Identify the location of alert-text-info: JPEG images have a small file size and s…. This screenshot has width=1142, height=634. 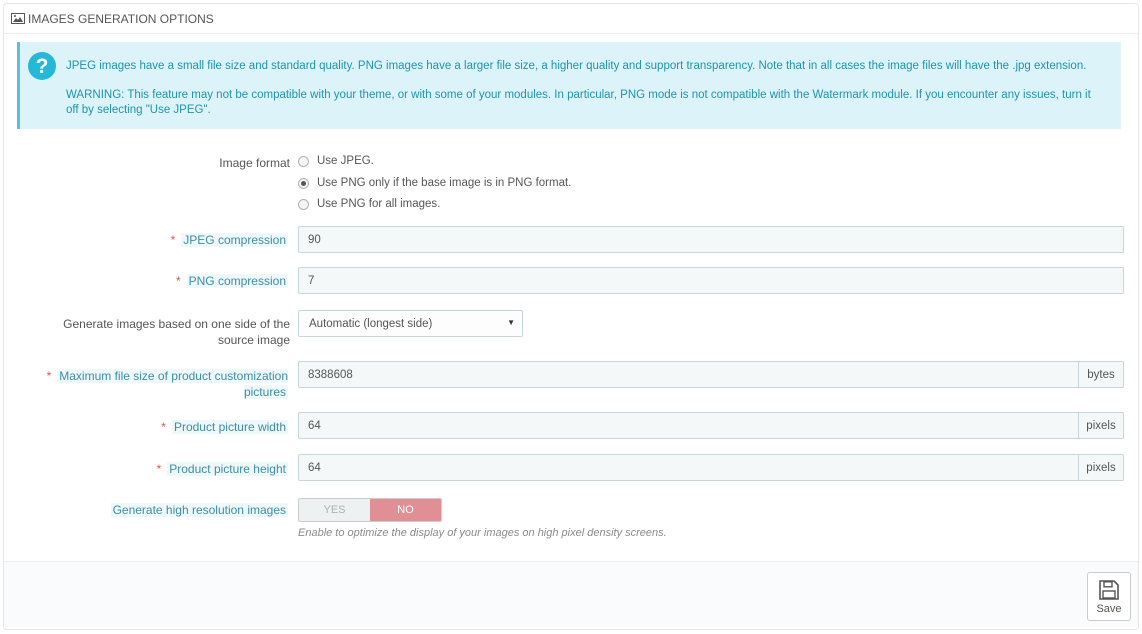
(576, 66).